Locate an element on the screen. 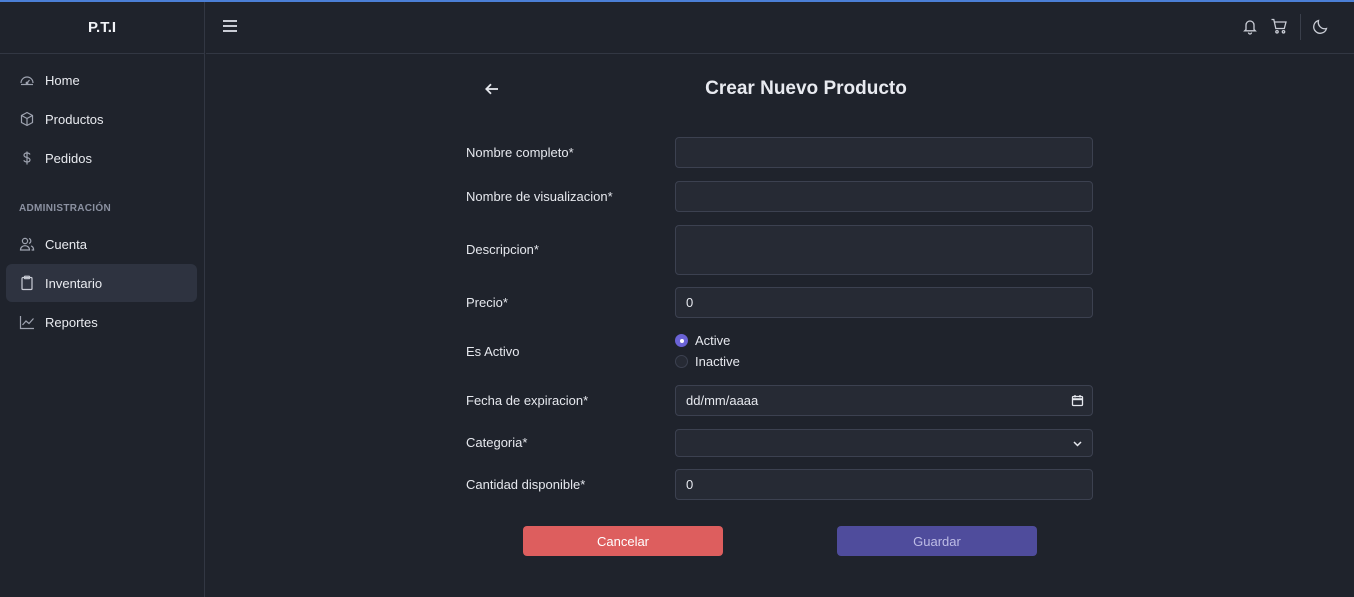 This screenshot has width=1354, height=597. sidebar-item-label: Reportes is located at coordinates (71, 322).